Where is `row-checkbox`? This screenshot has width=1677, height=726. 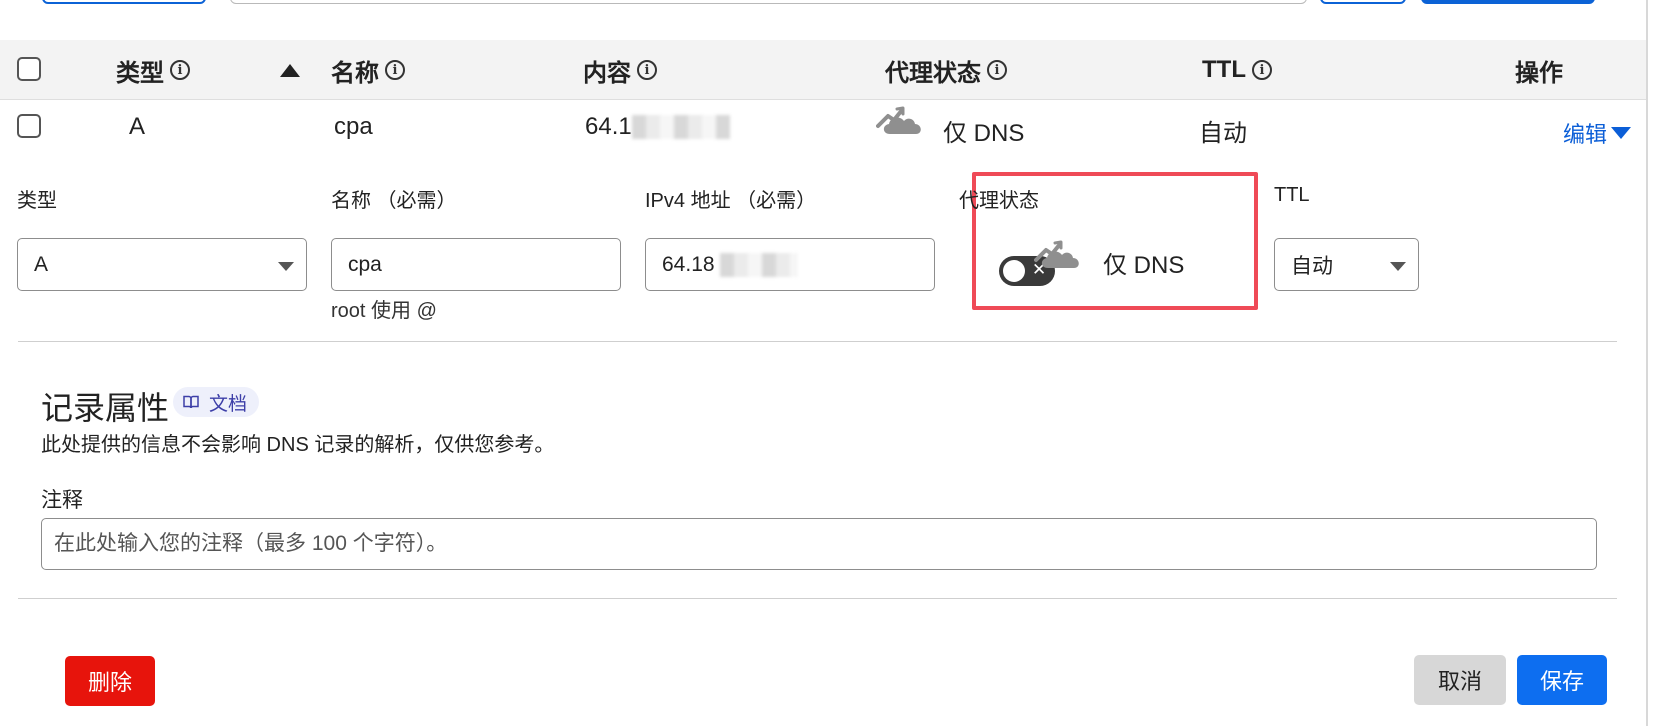 row-checkbox is located at coordinates (29, 126).